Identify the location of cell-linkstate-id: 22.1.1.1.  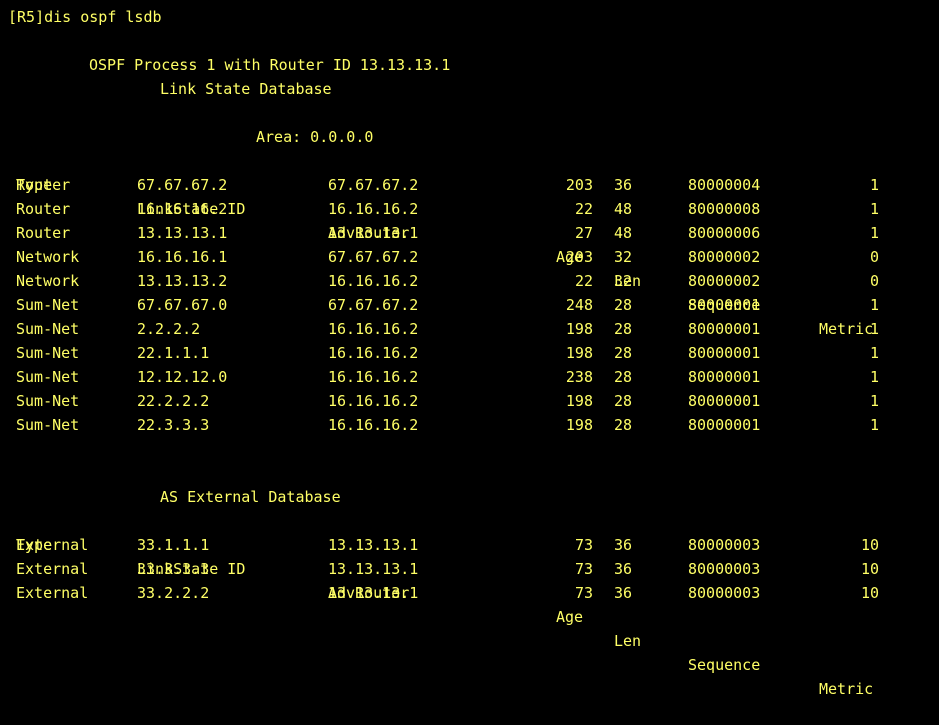
(173, 353).